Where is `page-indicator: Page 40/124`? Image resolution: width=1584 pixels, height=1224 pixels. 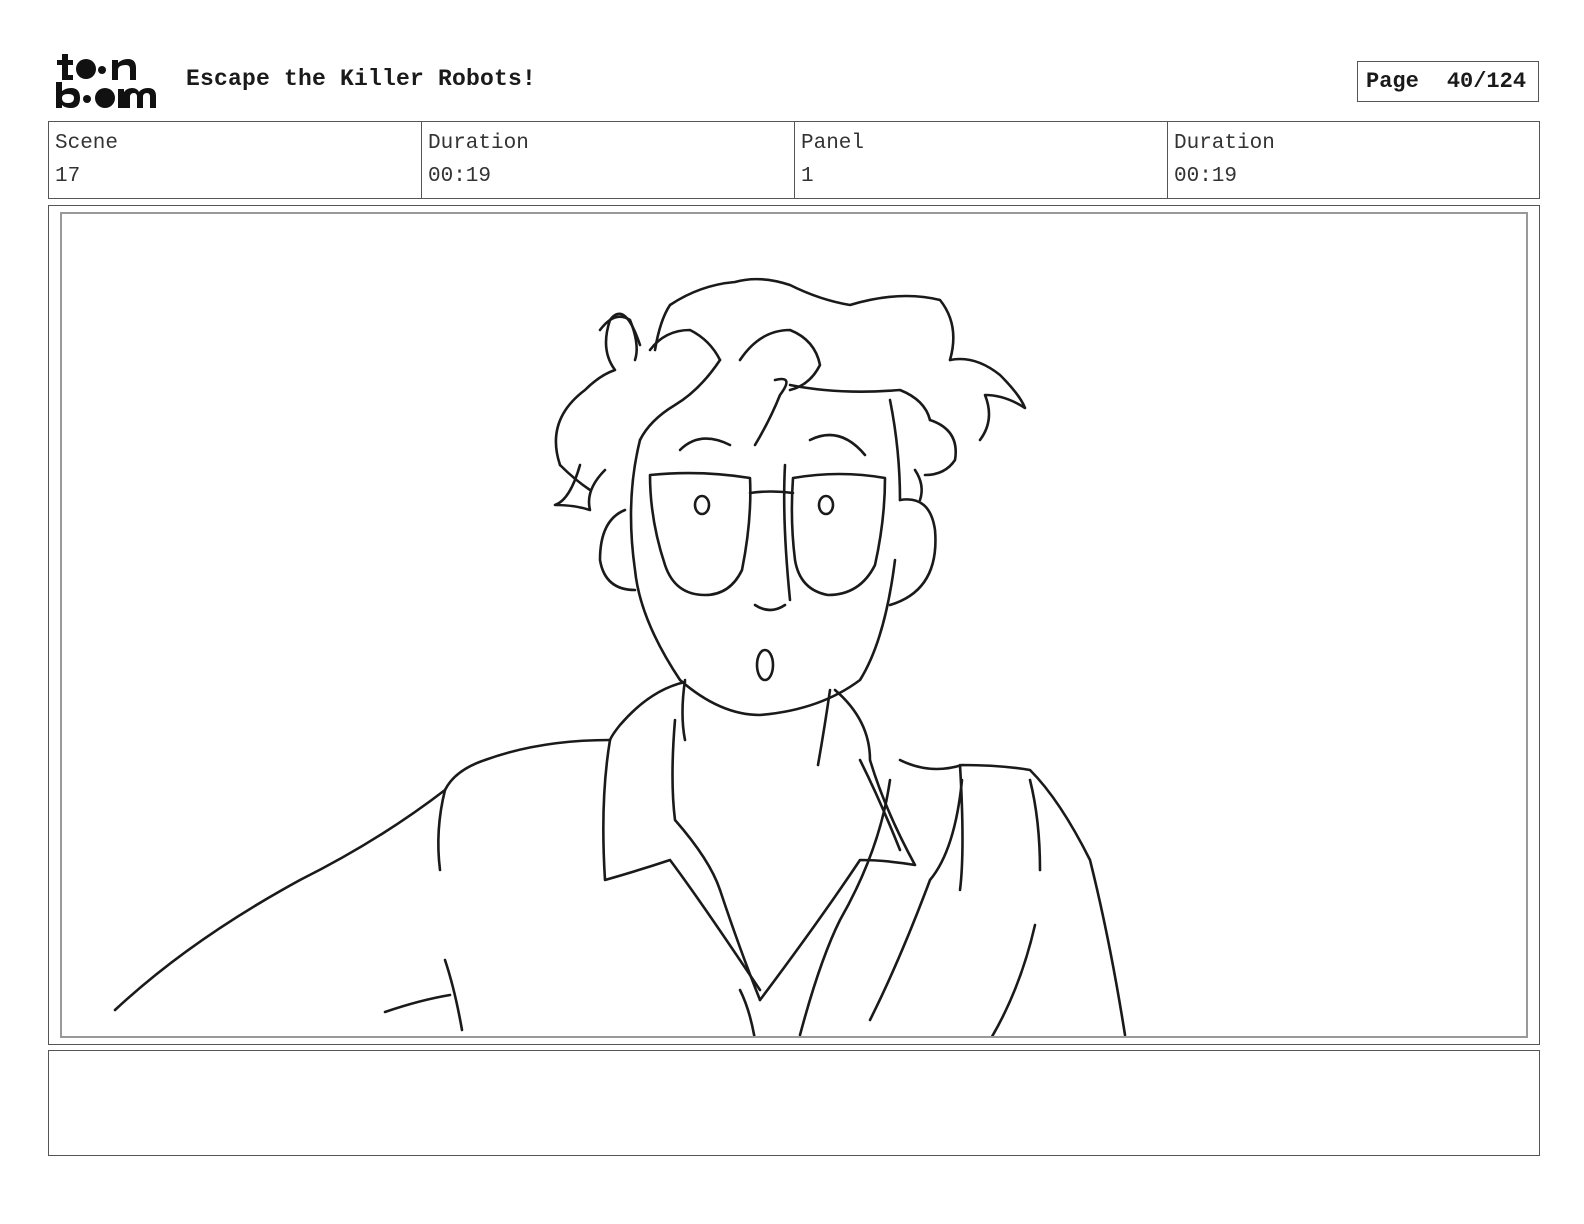
page-indicator: Page 40/124 is located at coordinates (1448, 81).